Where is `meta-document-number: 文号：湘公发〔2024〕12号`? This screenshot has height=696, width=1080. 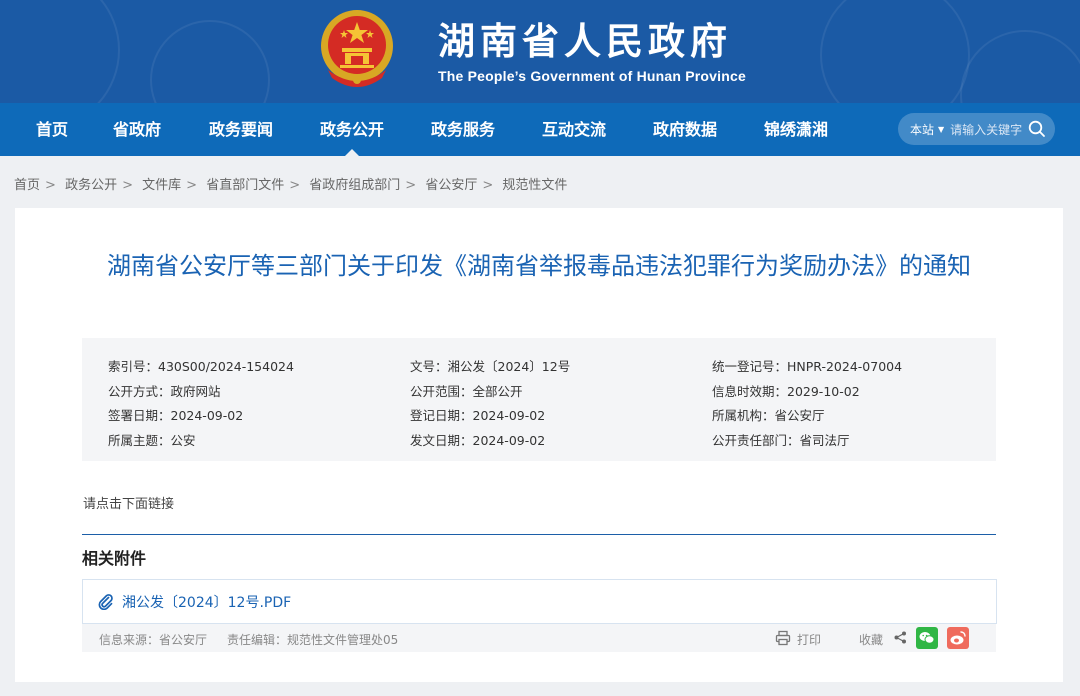 meta-document-number: 文号：湘公发〔2024〕12号 is located at coordinates (490, 366).